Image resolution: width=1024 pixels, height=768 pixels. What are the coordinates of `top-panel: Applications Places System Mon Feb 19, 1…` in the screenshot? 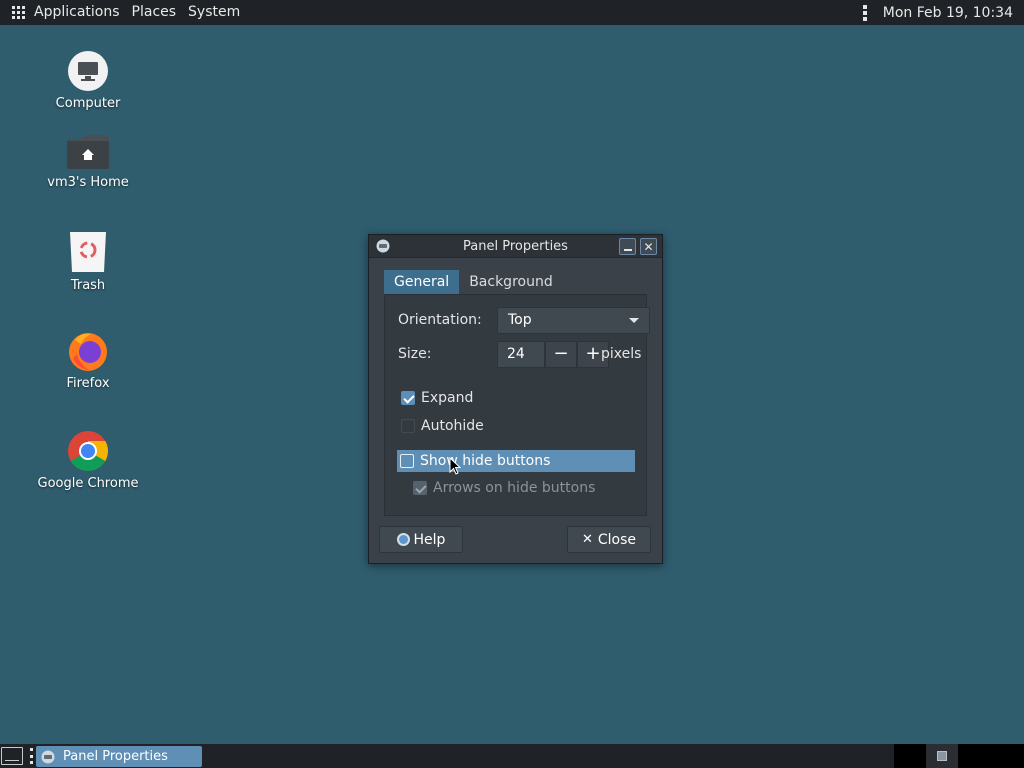 It's located at (512, 12).